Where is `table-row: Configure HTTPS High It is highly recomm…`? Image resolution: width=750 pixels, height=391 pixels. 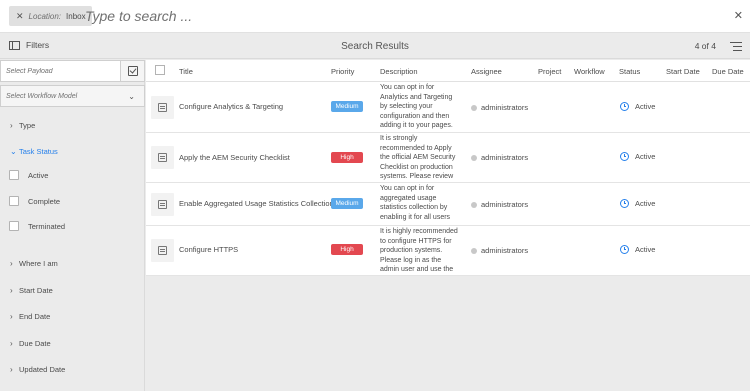
table-row: Configure HTTPS High It is highly recomm… is located at coordinates (448, 251).